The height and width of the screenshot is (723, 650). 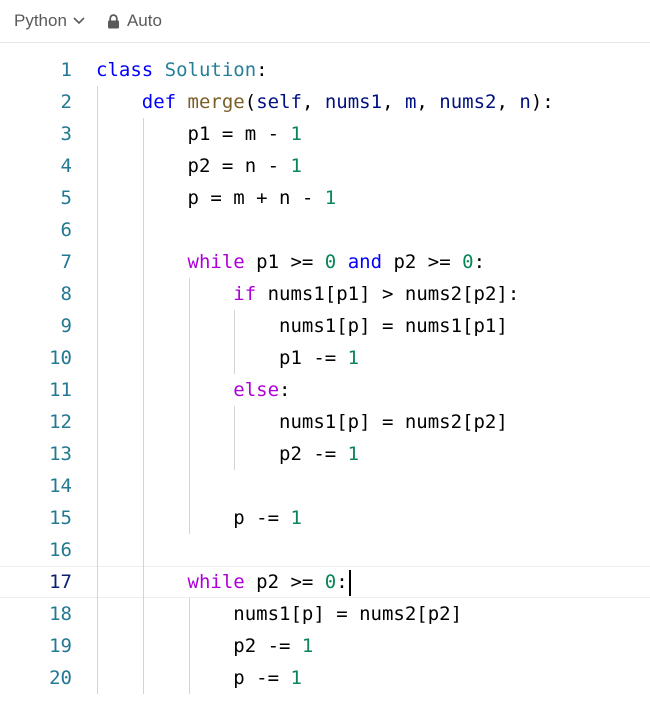 I want to click on line-number: 9, so click(x=66, y=326).